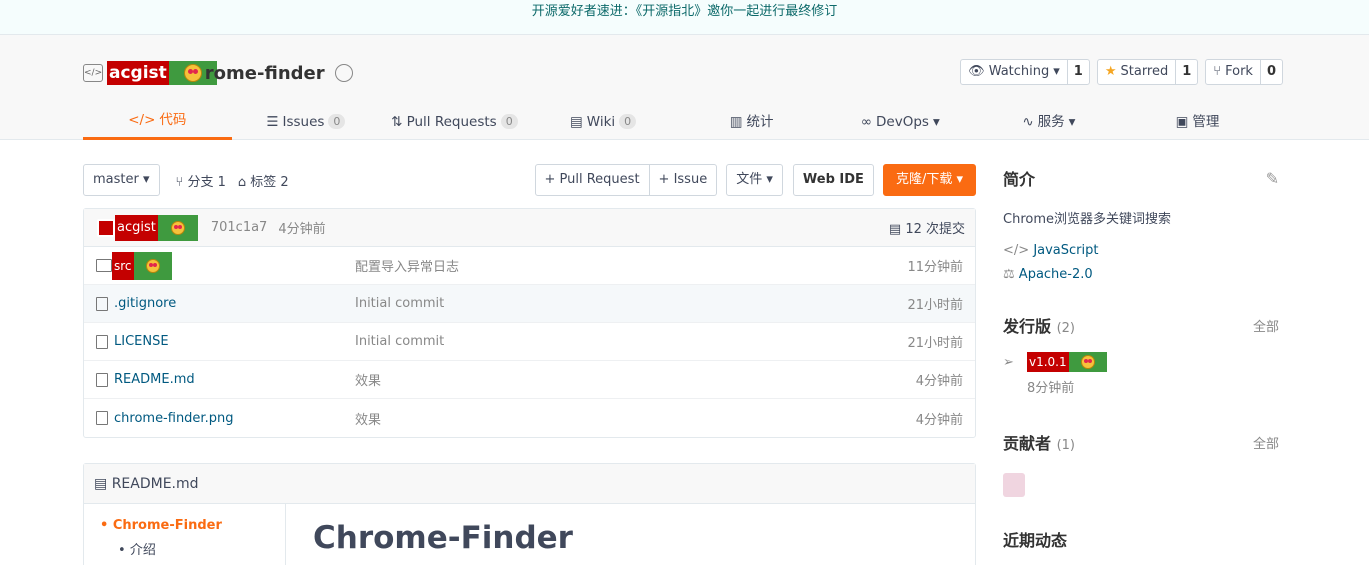  What do you see at coordinates (443, 538) in the screenshot?
I see `readme-heading: Chrome-Finder` at bounding box center [443, 538].